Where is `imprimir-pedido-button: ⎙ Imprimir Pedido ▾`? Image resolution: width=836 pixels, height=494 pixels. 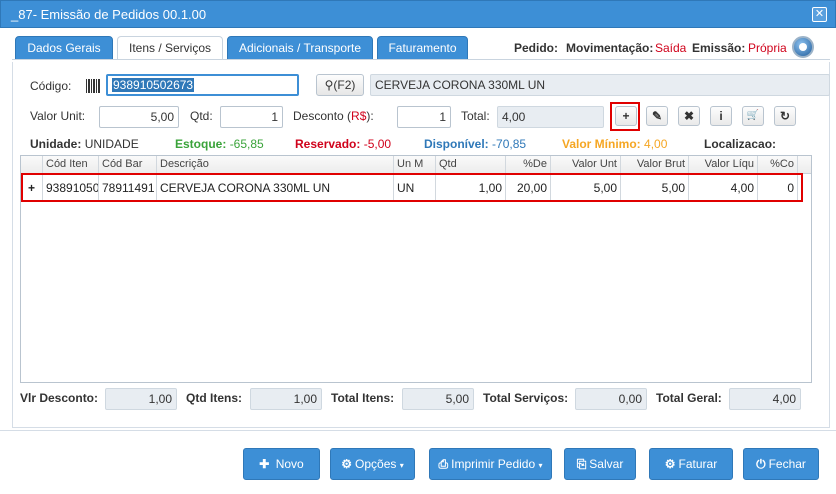 imprimir-pedido-button: ⎙ Imprimir Pedido ▾ is located at coordinates (490, 464).